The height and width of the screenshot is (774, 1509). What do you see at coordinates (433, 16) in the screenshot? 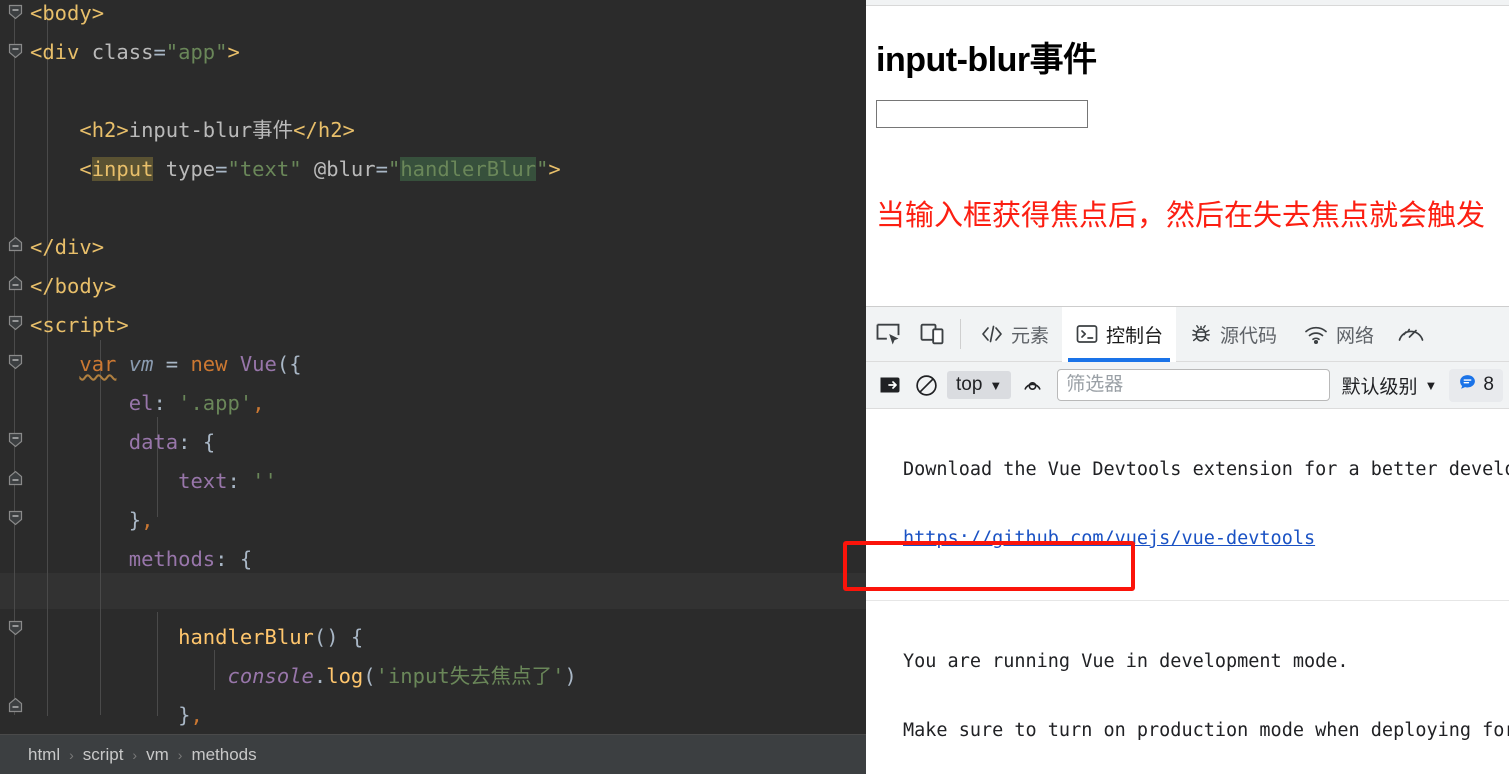
I see `code-line: <body>` at bounding box center [433, 16].